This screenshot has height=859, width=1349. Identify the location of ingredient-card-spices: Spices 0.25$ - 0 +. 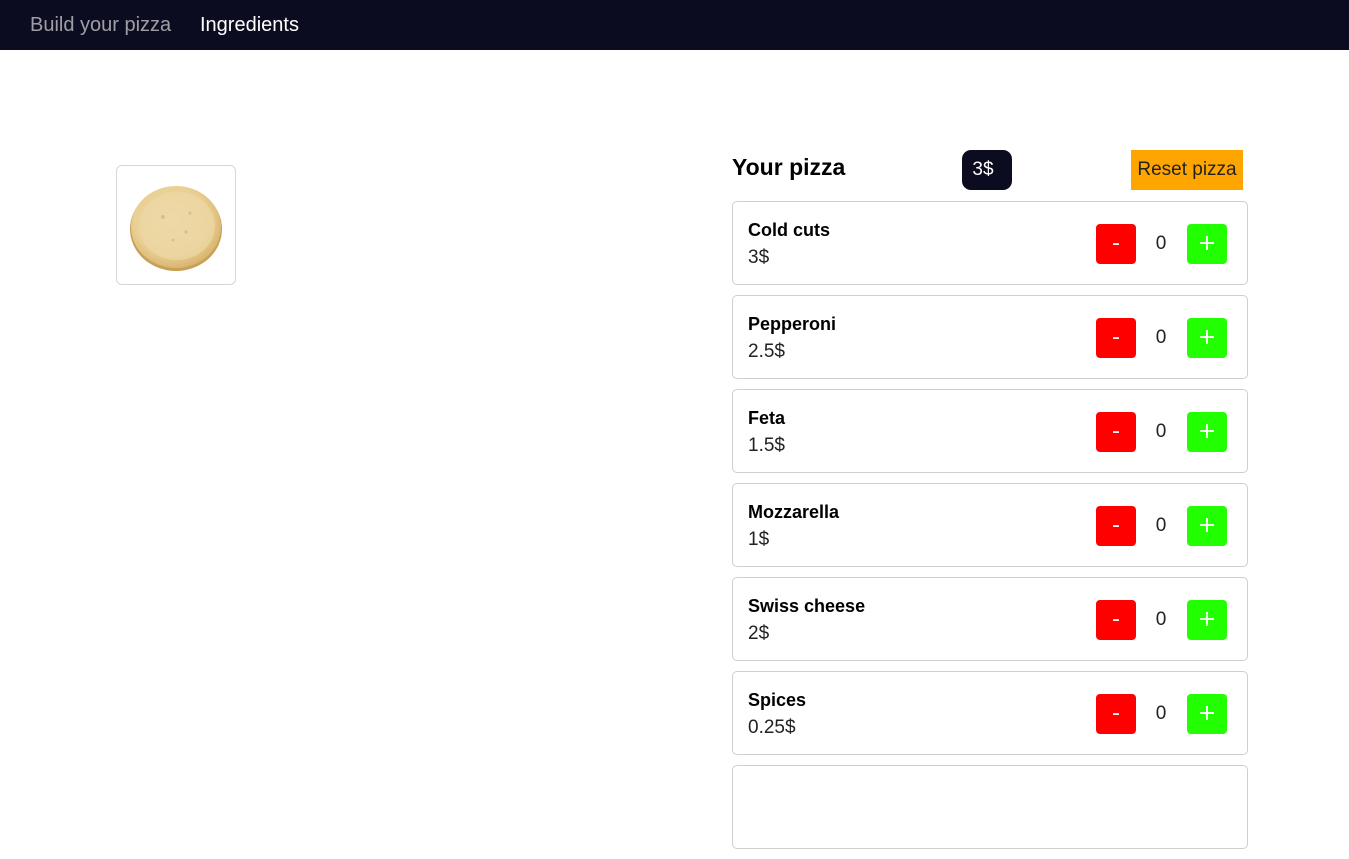
(990, 713).